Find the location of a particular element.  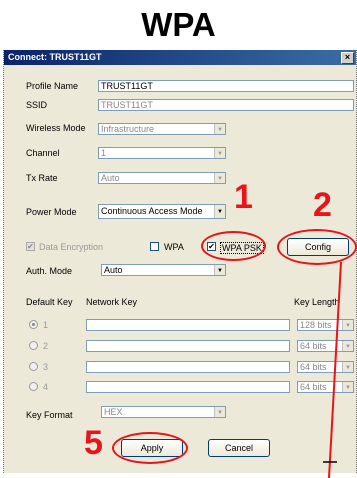

arrow-line is located at coordinates (332, 369).